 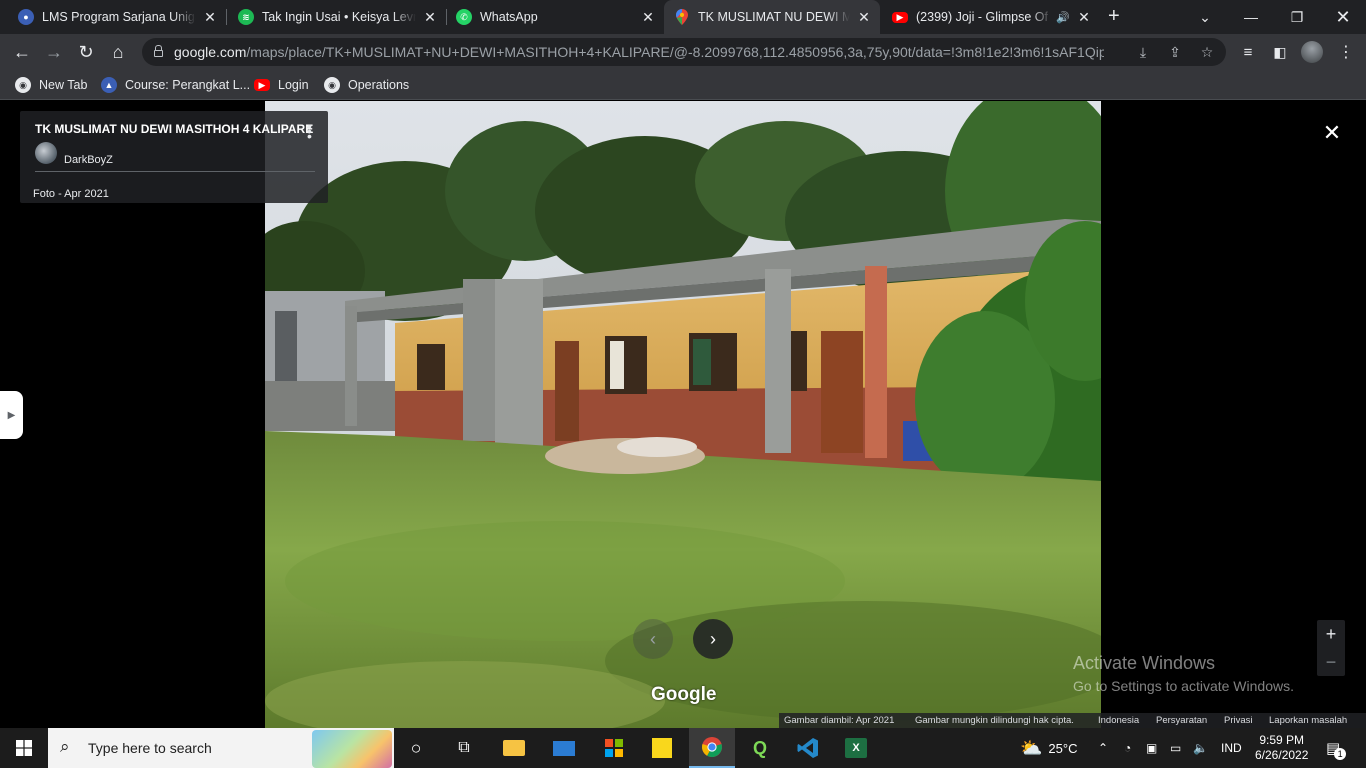 What do you see at coordinates (1331, 634) in the screenshot?
I see `zoom-in-button: +` at bounding box center [1331, 634].